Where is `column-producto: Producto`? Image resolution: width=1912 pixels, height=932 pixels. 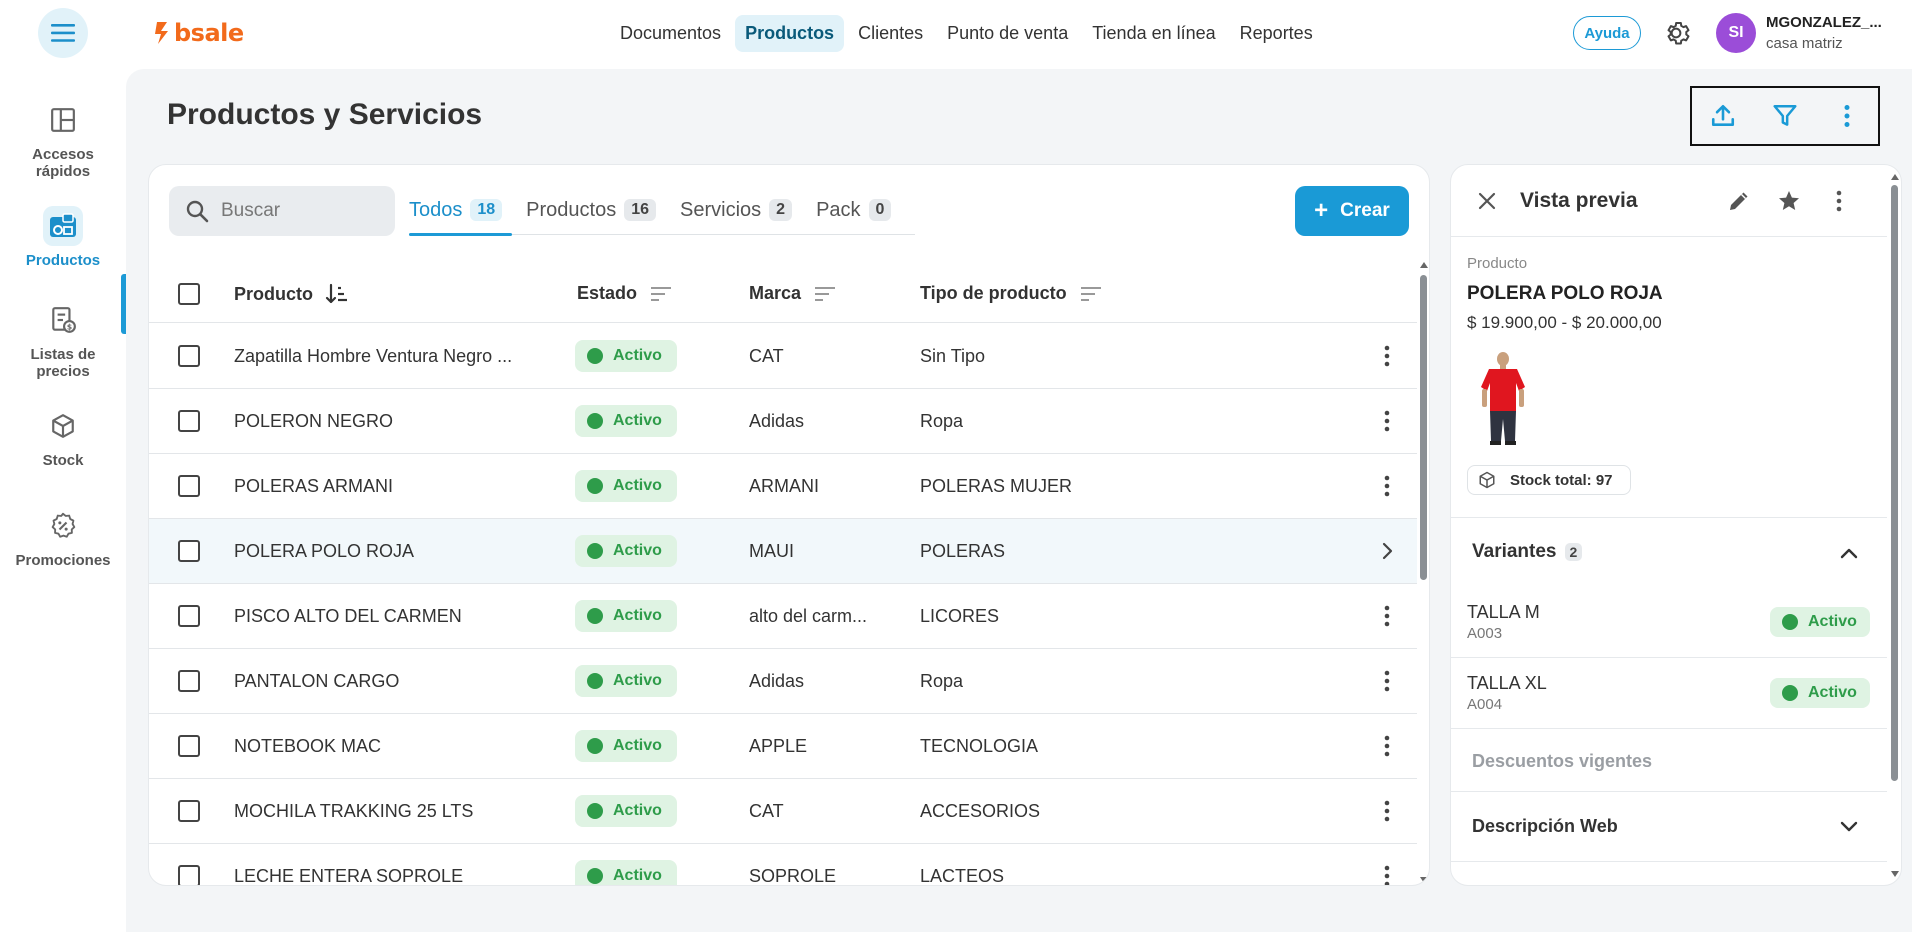
column-producto: Producto is located at coordinates (291, 294).